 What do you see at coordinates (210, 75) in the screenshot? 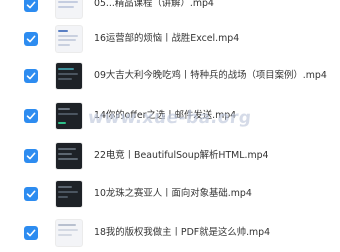
I see `file-name: 09大吉大利今晚吃鸡丨特种兵的战场（项目案例）.mp4` at bounding box center [210, 75].